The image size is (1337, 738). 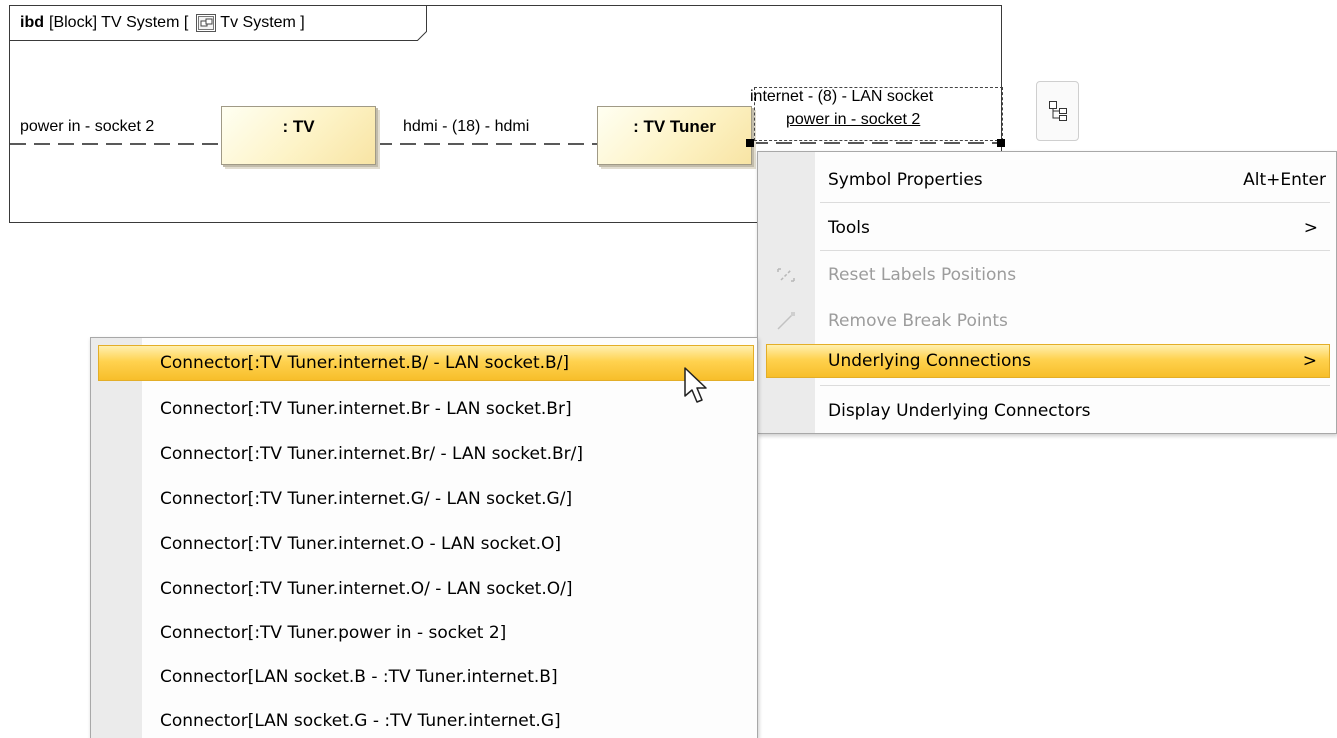 I want to click on part-tv: : TV, so click(x=298, y=135).